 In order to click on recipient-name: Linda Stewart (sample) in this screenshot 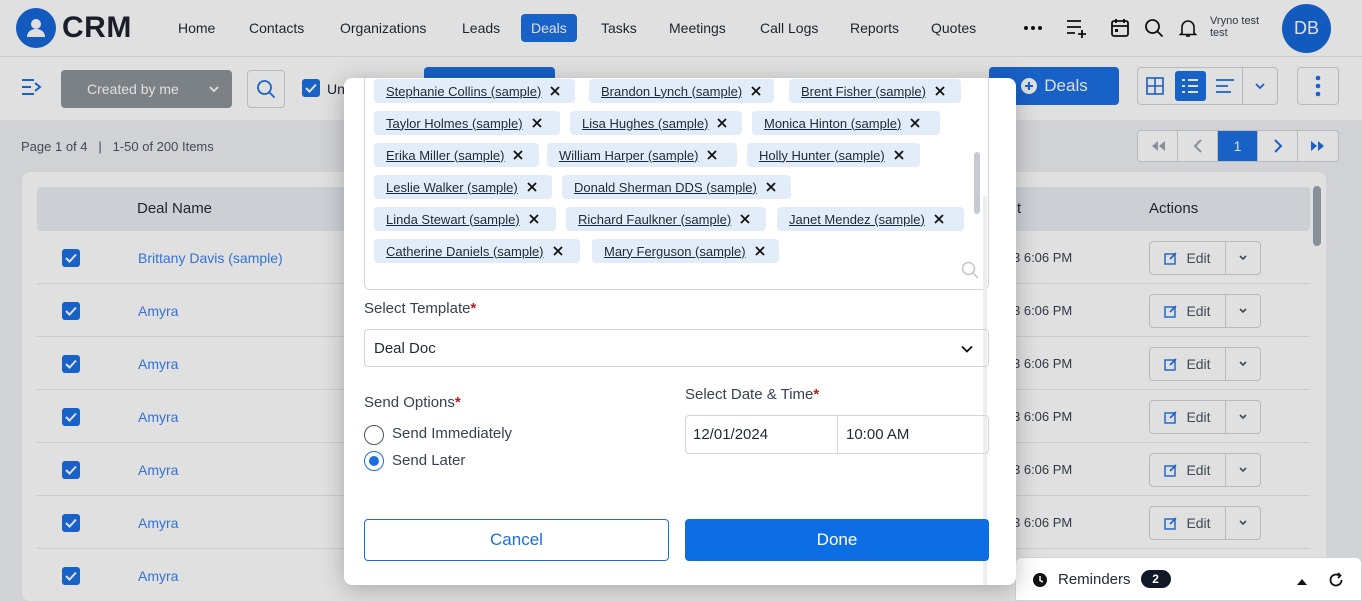, I will do `click(453, 219)`.